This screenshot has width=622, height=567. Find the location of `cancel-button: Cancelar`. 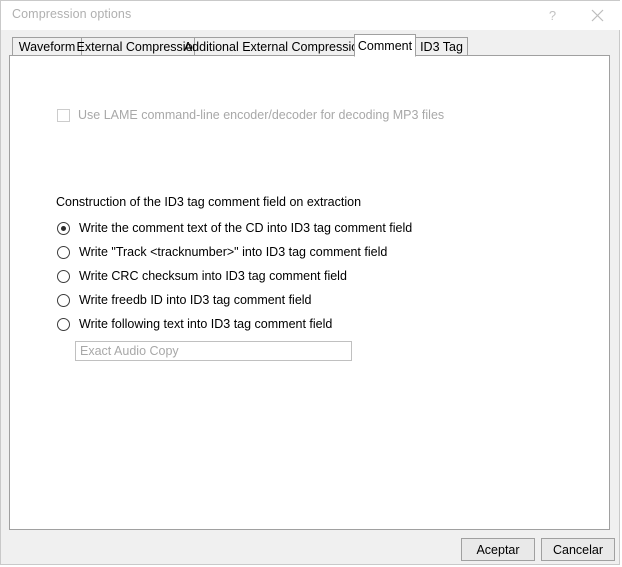

cancel-button: Cancelar is located at coordinates (578, 549).